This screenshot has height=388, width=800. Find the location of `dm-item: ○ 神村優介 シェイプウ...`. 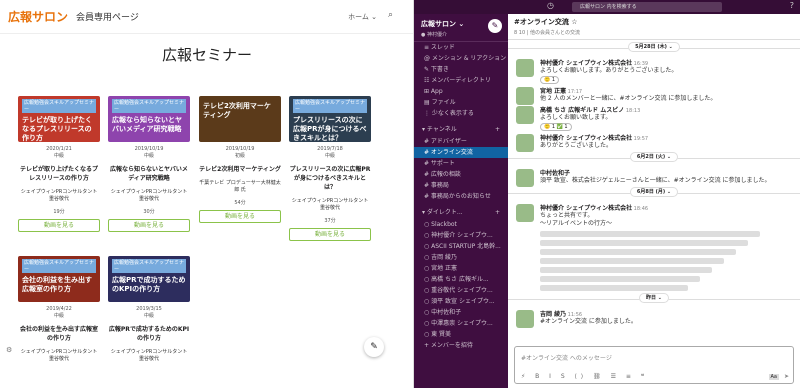

dm-item: ○ 神村優介 シェイプウ... is located at coordinates (461, 235).